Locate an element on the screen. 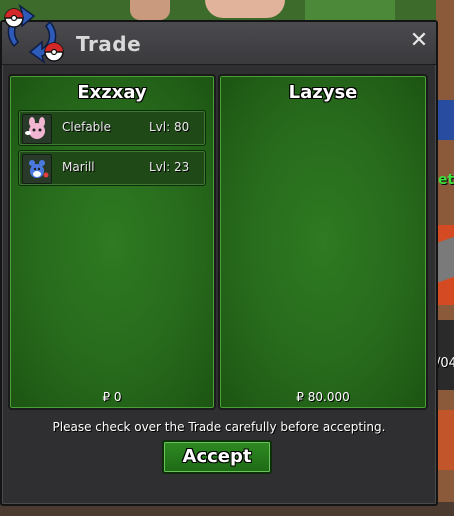 The height and width of the screenshot is (516, 454). dark-tile is located at coordinates (445, 355).